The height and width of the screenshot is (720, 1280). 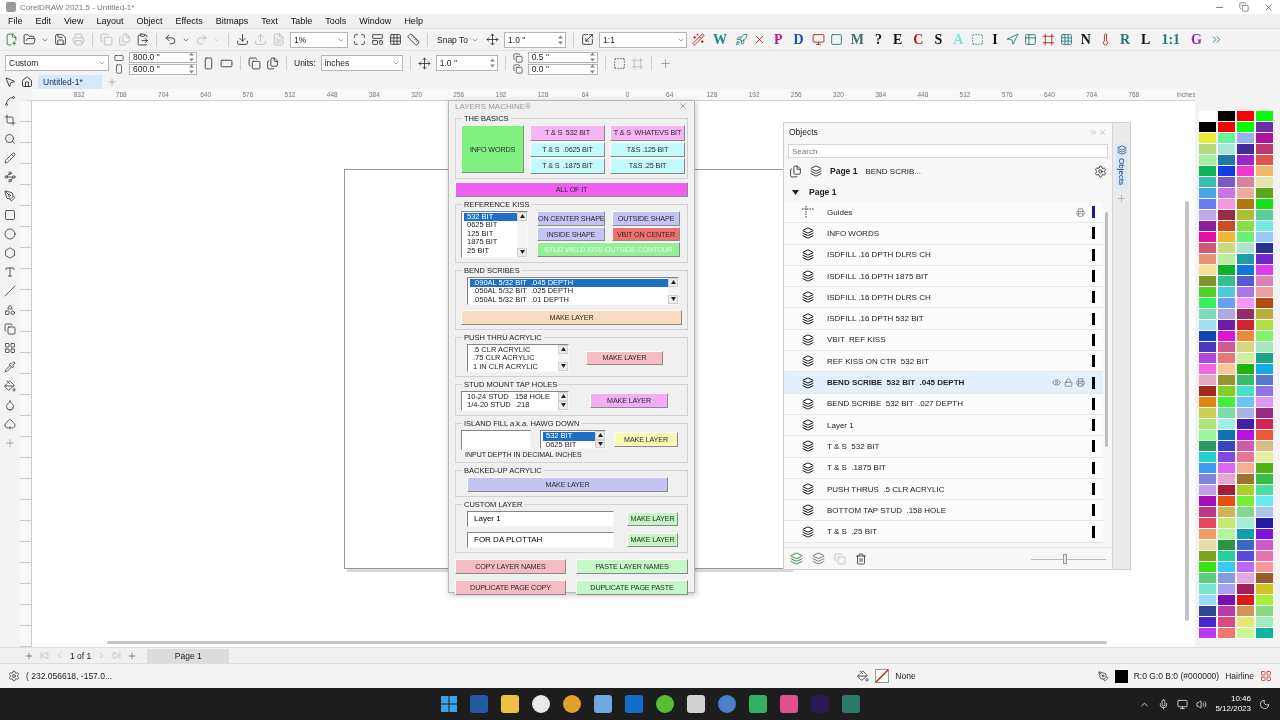 I want to click on pencil-icon, so click(x=10, y=158).